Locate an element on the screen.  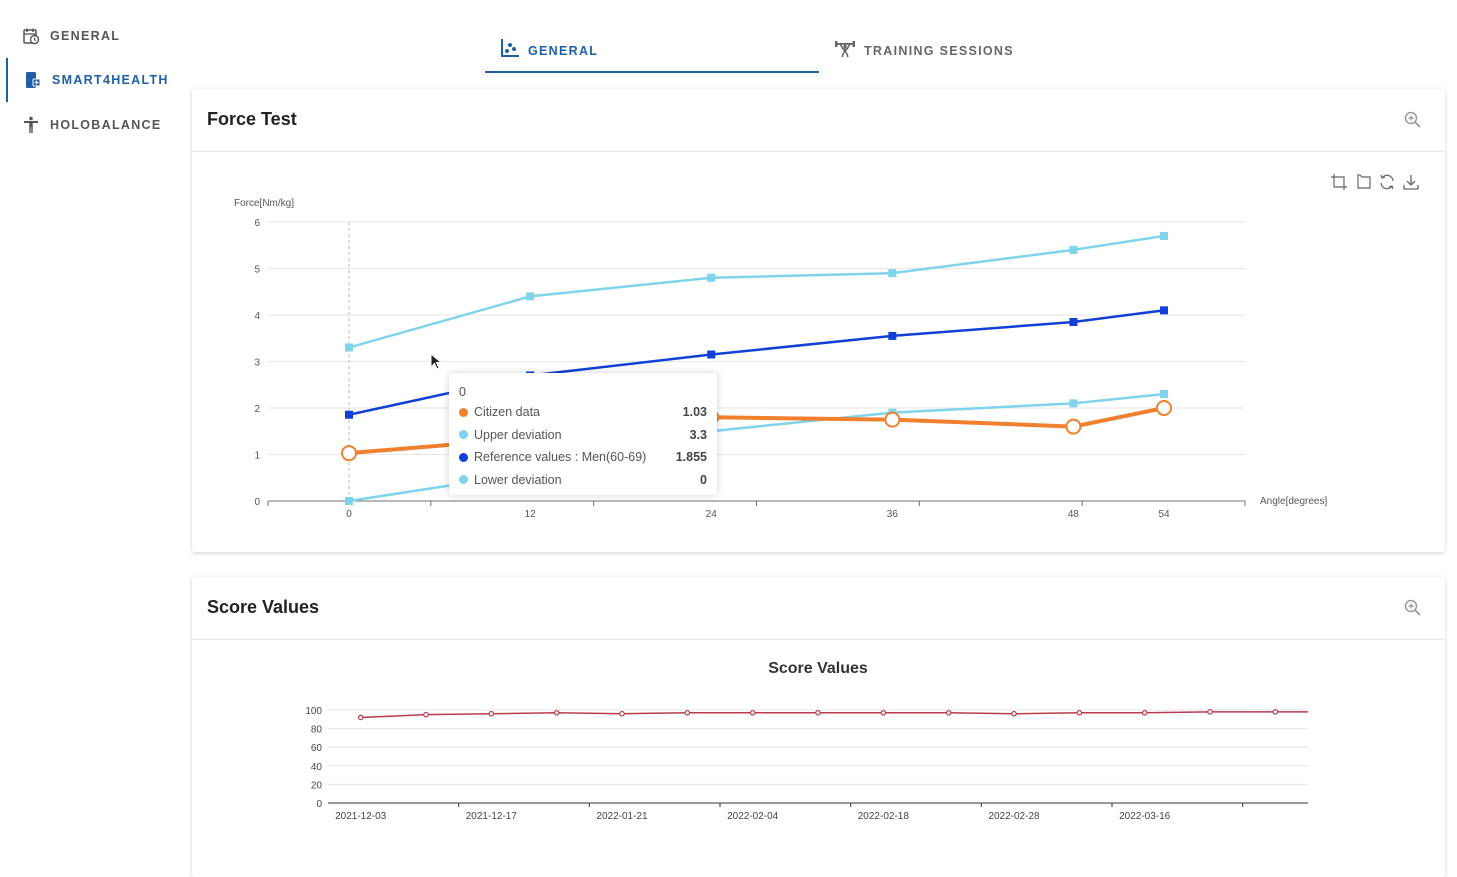
tooltip-row: Upper deviation 3.3 is located at coordinates (583, 435).